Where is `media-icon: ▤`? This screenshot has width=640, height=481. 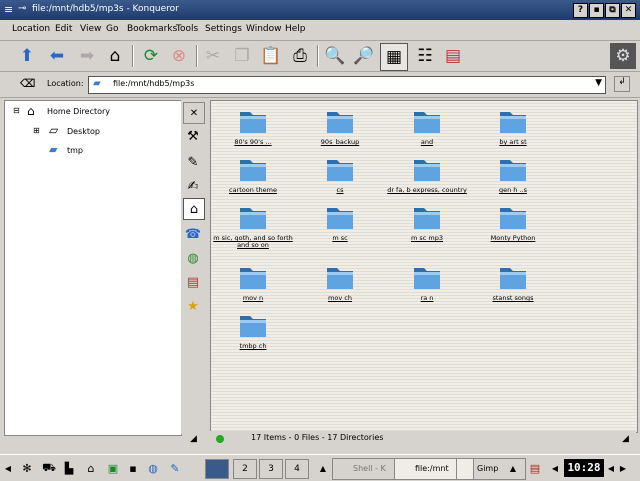
media-icon: ▤ is located at coordinates (193, 282).